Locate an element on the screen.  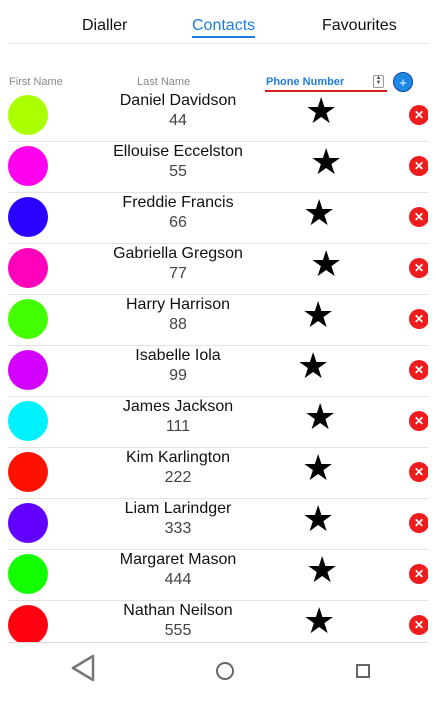
first-name-header: First Name is located at coordinates (36, 82).